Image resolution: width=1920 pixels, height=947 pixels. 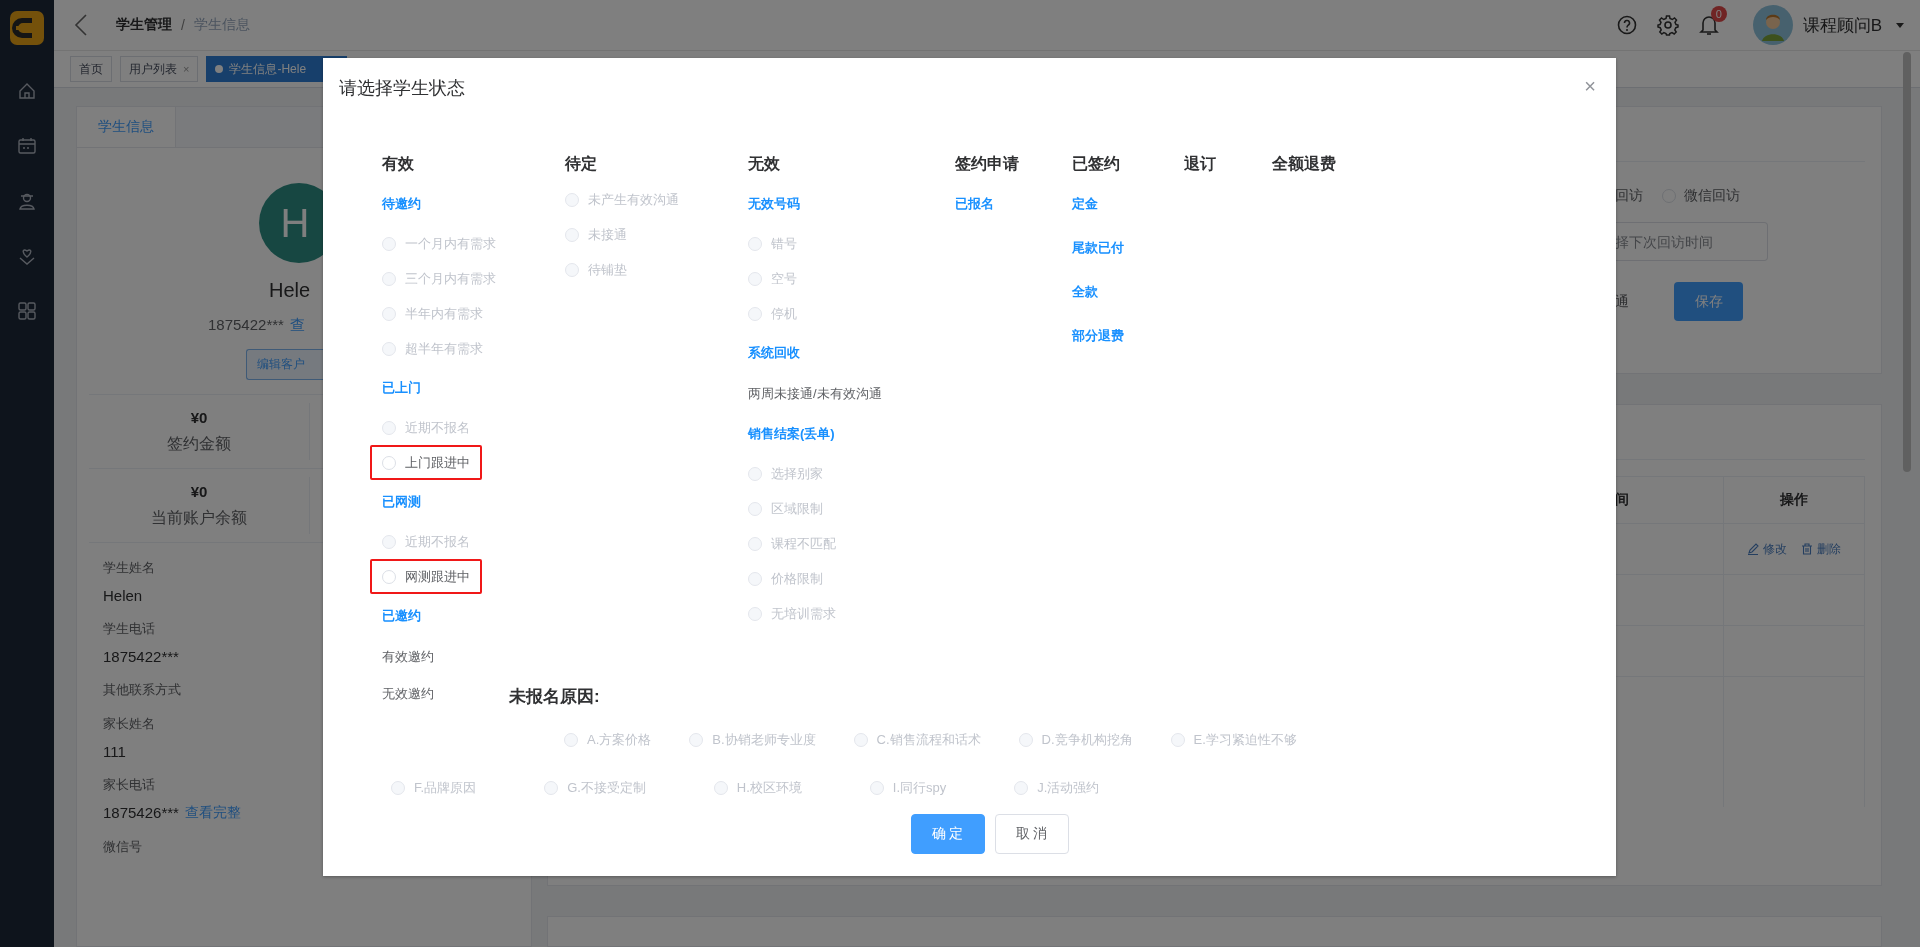 What do you see at coordinates (974, 204) in the screenshot?
I see `group-label: 已报名` at bounding box center [974, 204].